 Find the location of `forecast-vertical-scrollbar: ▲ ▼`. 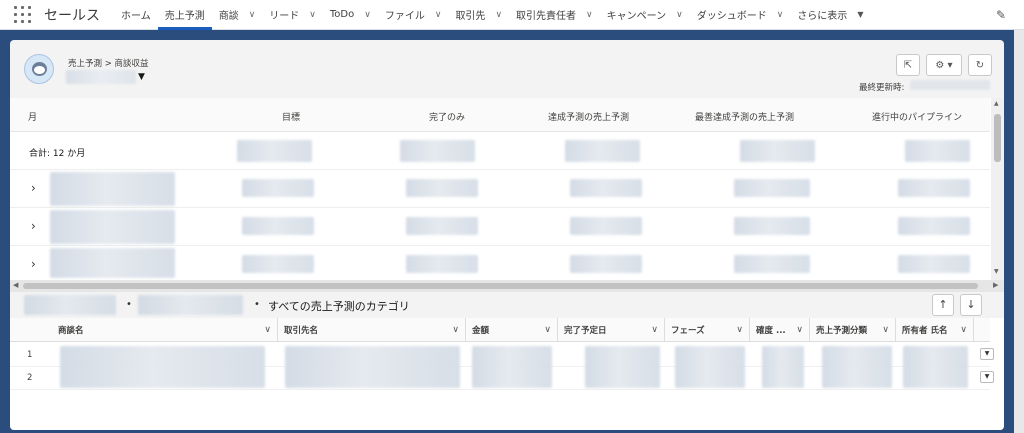

forecast-vertical-scrollbar: ▲ ▼ is located at coordinates (997, 189).